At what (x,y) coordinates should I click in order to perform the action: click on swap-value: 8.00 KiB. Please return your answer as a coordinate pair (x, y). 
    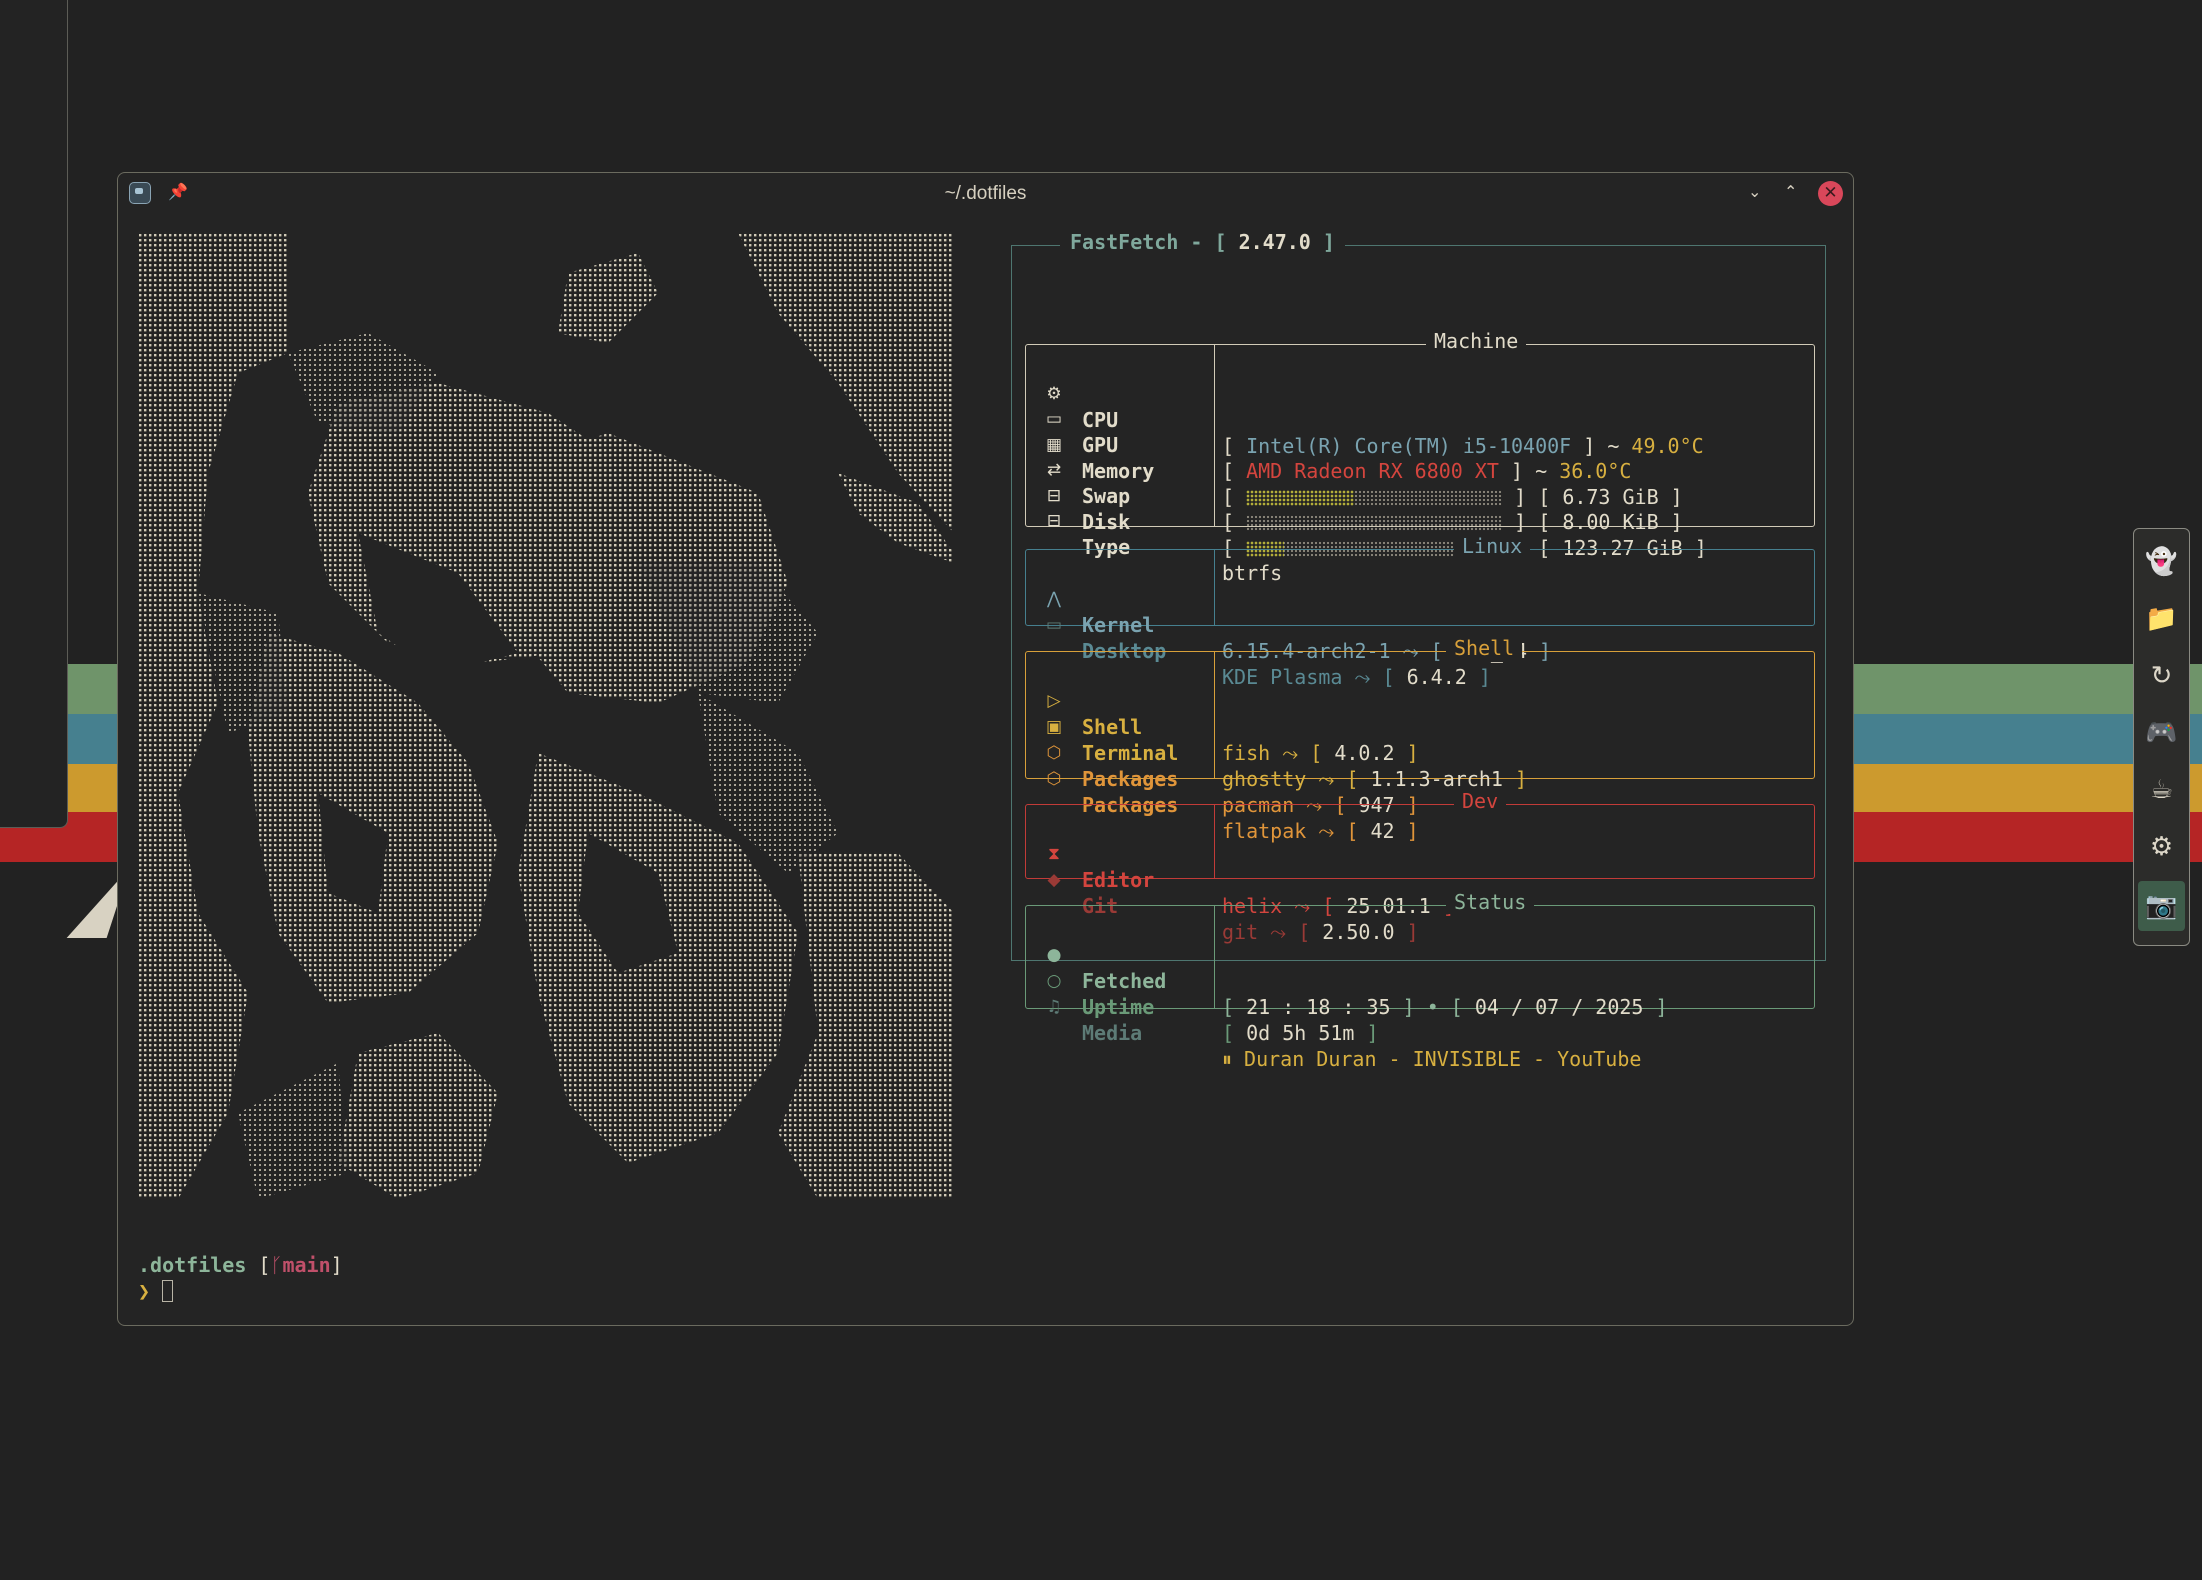
    Looking at the image, I should click on (1610, 522).